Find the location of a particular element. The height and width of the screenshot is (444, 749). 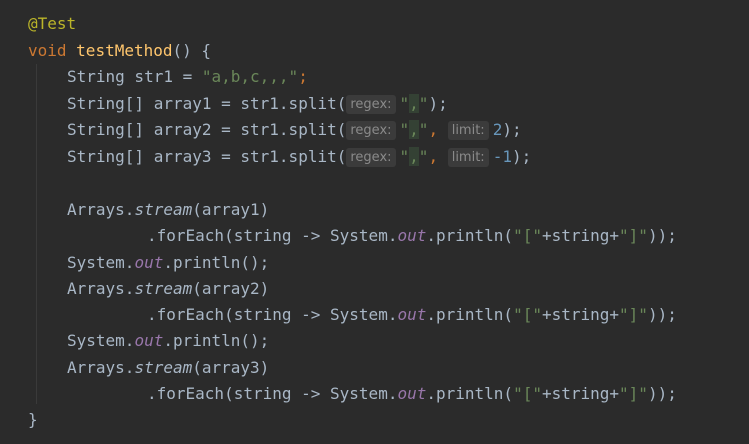

code-line-stream-array3: Arrays.stream(array3) is located at coordinates (168, 368).